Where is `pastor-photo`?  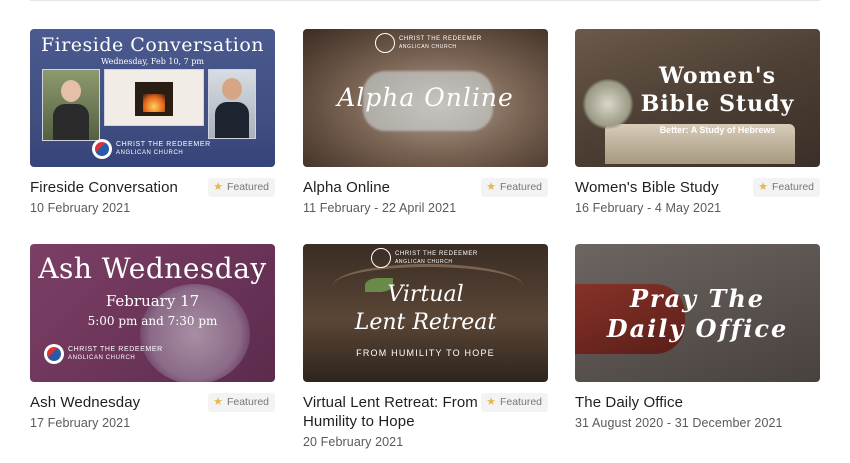
pastor-photo is located at coordinates (71, 105).